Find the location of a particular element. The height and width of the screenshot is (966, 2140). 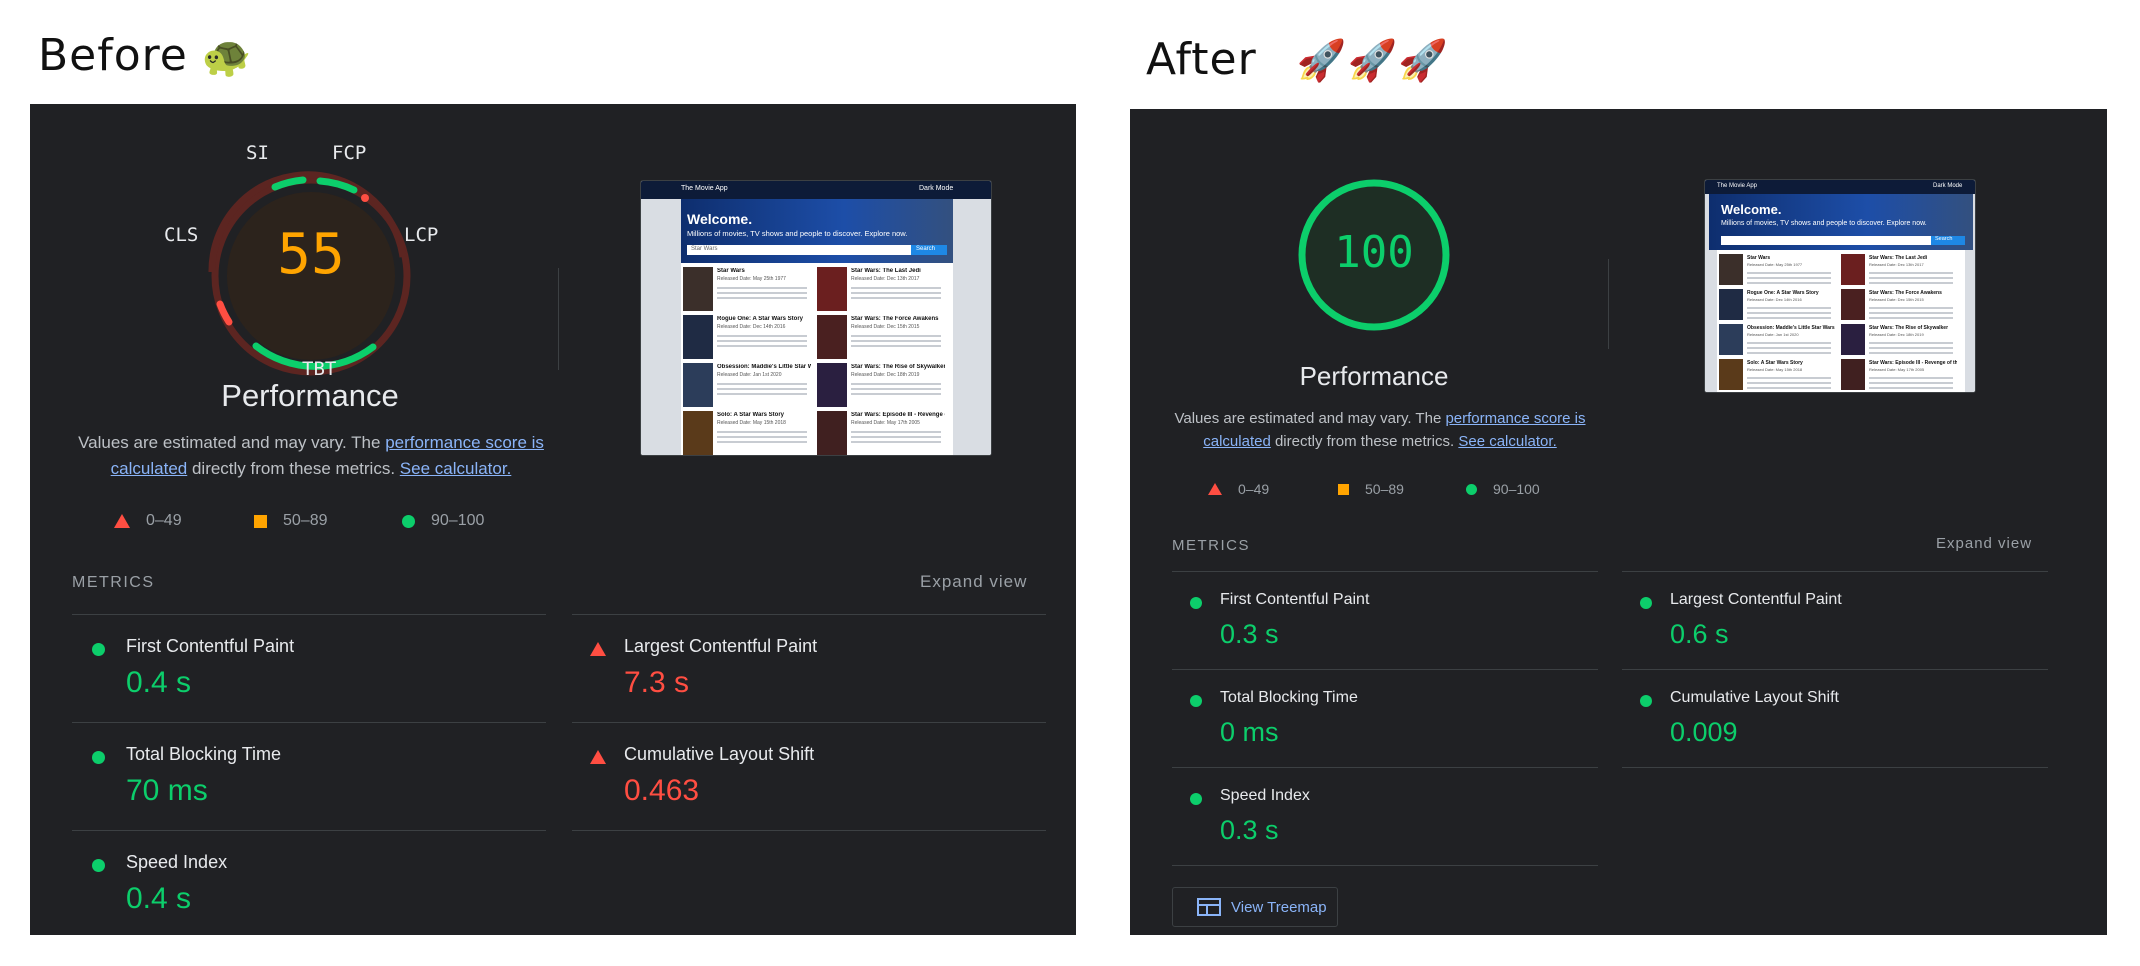

screenshot-movie-card: Star Wars Released Date: May 25th 1977 is located at coordinates (748, 290).